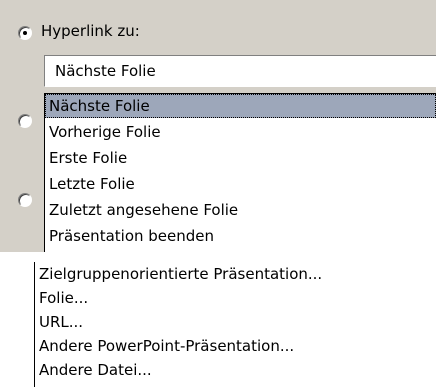  Describe the element at coordinates (25, 200) in the screenshot. I see `third-option-radio` at that location.